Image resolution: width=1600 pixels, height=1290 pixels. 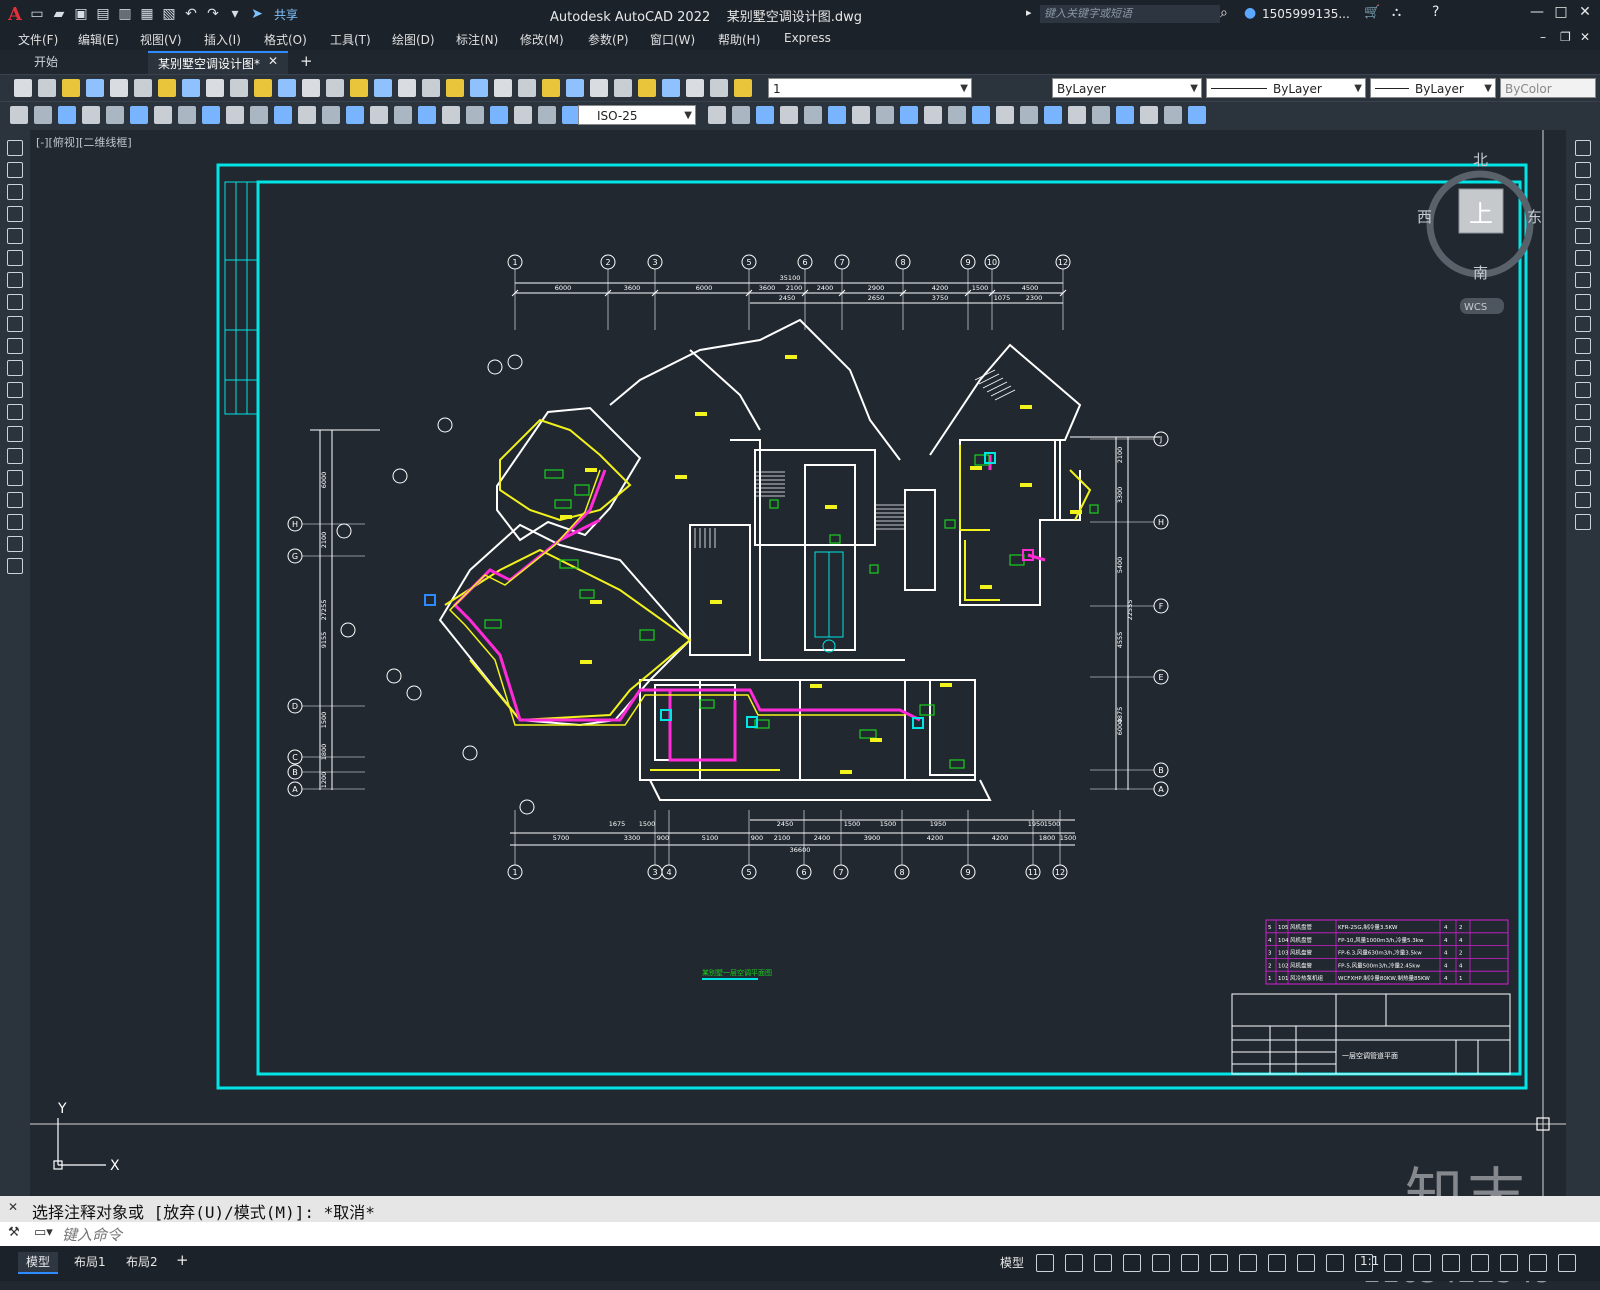 I want to click on clean-screen-icon, so click(x=1538, y=1263).